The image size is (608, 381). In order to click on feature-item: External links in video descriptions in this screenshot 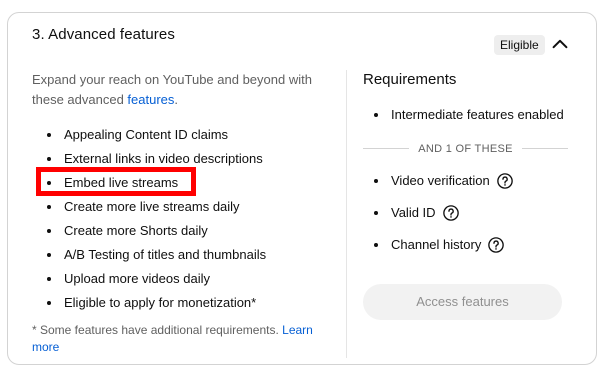, I will do `click(182, 159)`.